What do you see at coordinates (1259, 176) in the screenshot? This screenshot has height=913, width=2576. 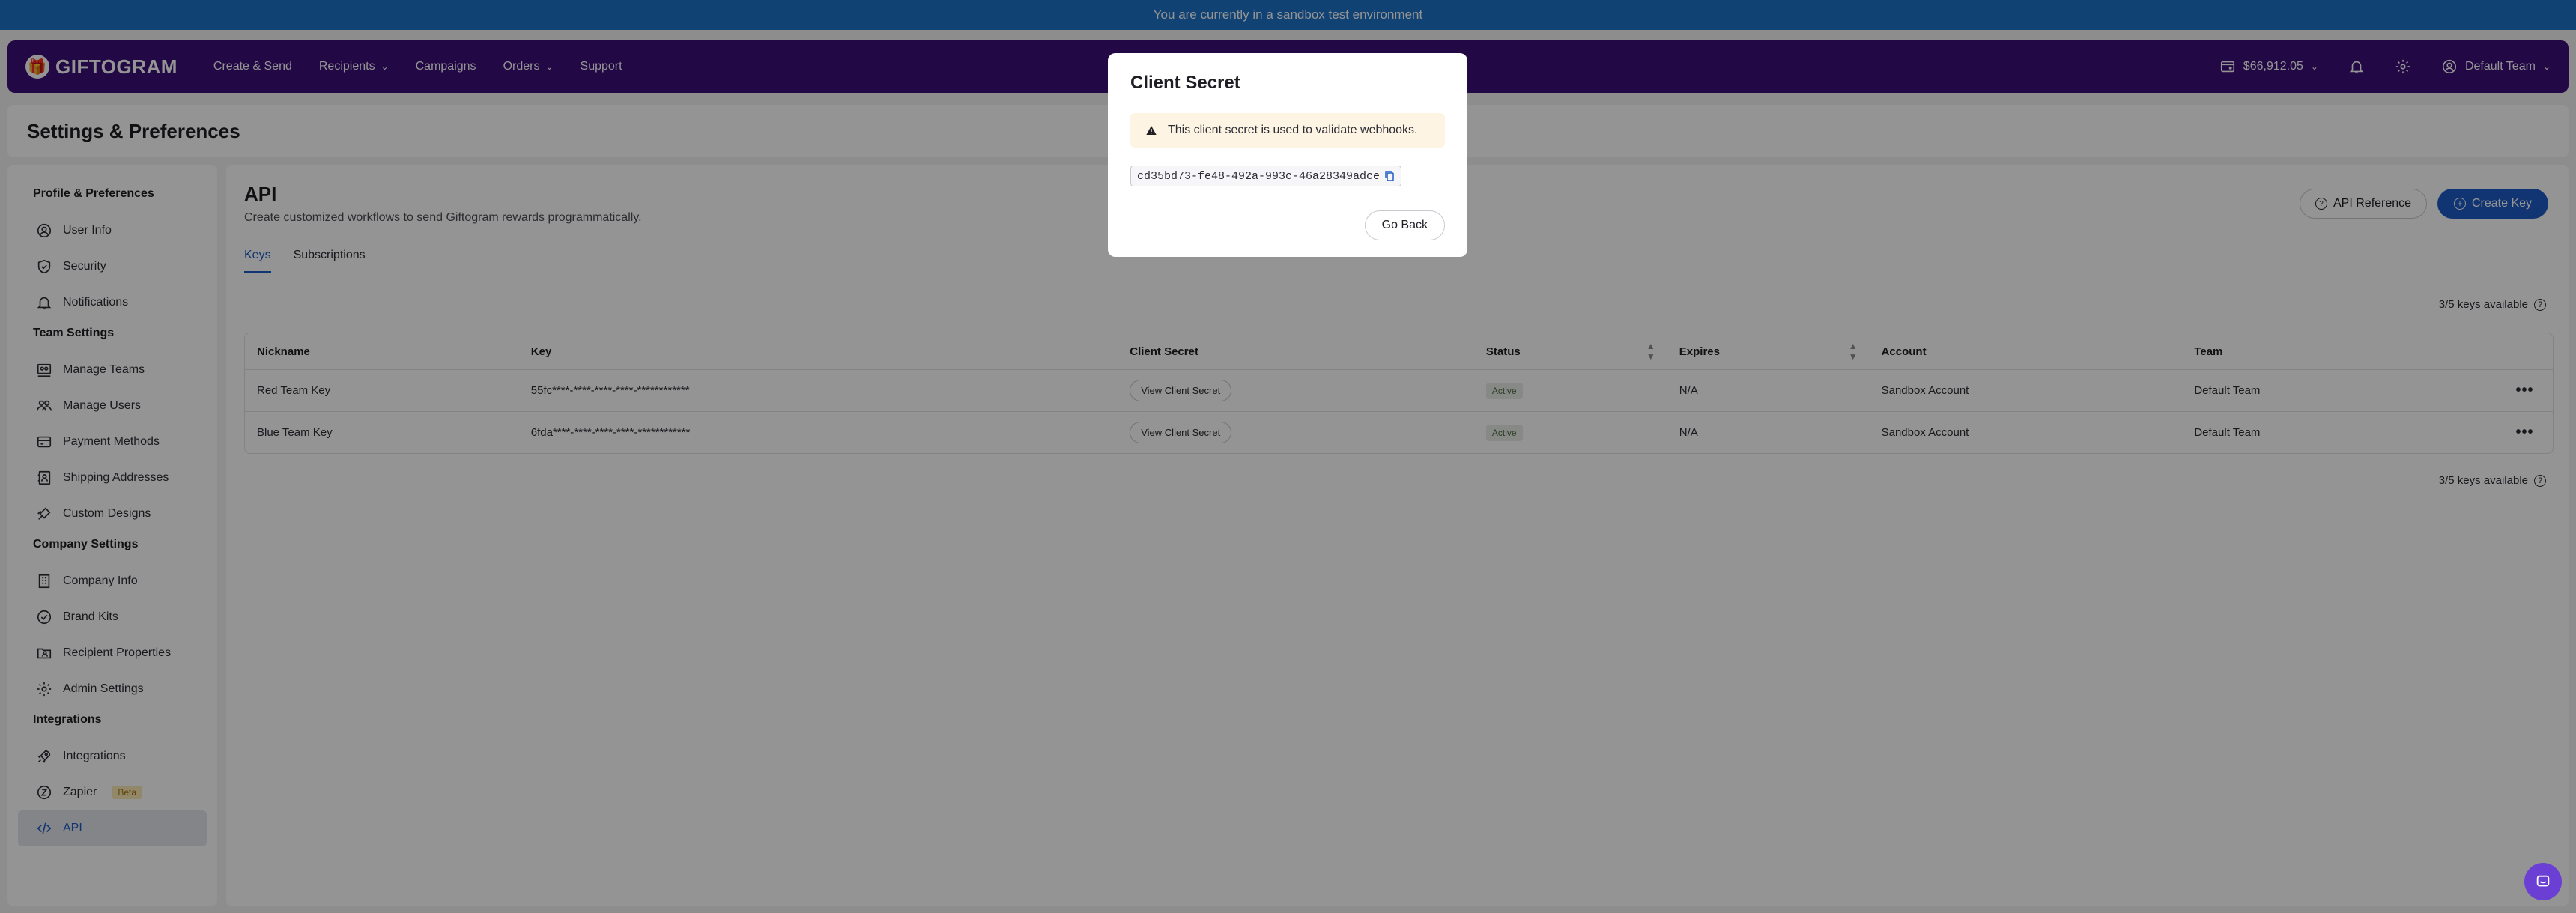 I see `client-secret-text: cd35bd73-fe48-492a-993c-46a28349adce` at bounding box center [1259, 176].